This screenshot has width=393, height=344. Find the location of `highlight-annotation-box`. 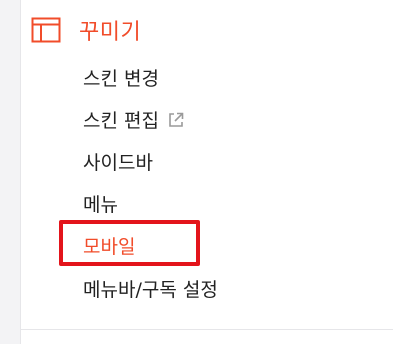

highlight-annotation-box is located at coordinates (129, 243).